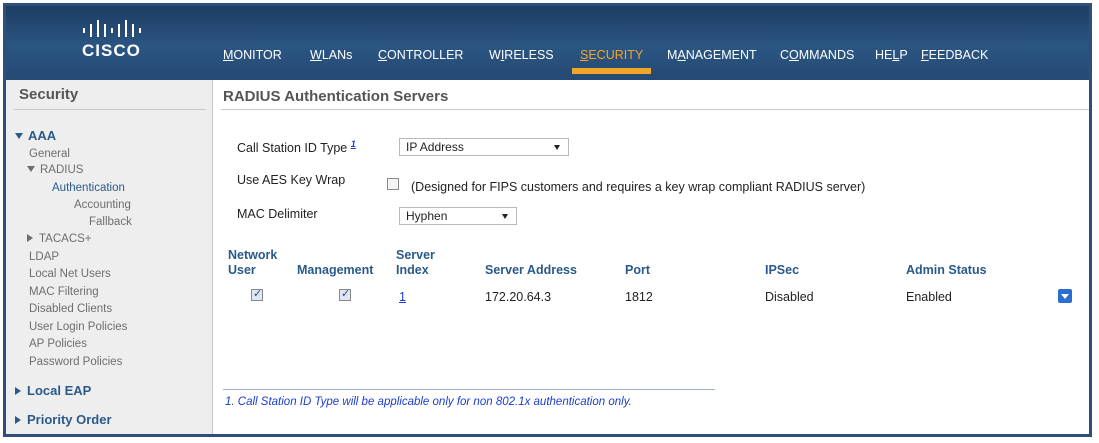  Describe the element at coordinates (110, 222) in the screenshot. I see `sidebar-item-fallback: Fallback` at that location.